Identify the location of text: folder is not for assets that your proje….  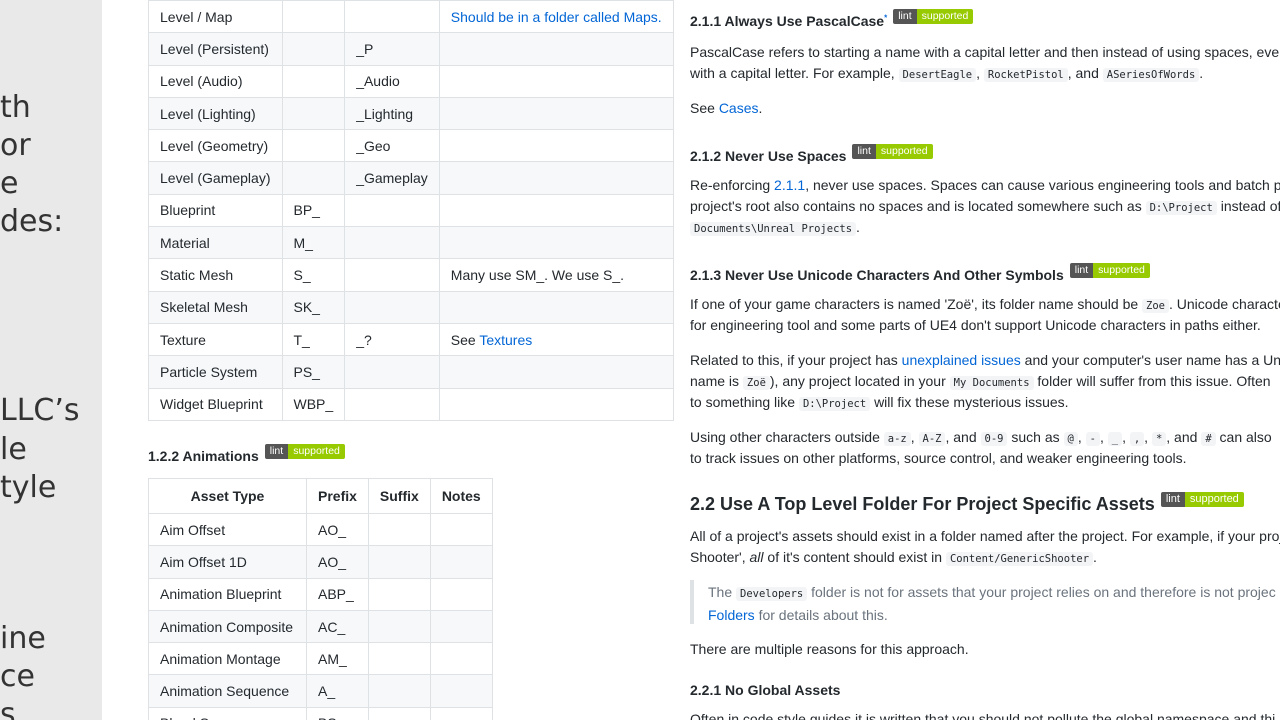
(1043, 592).